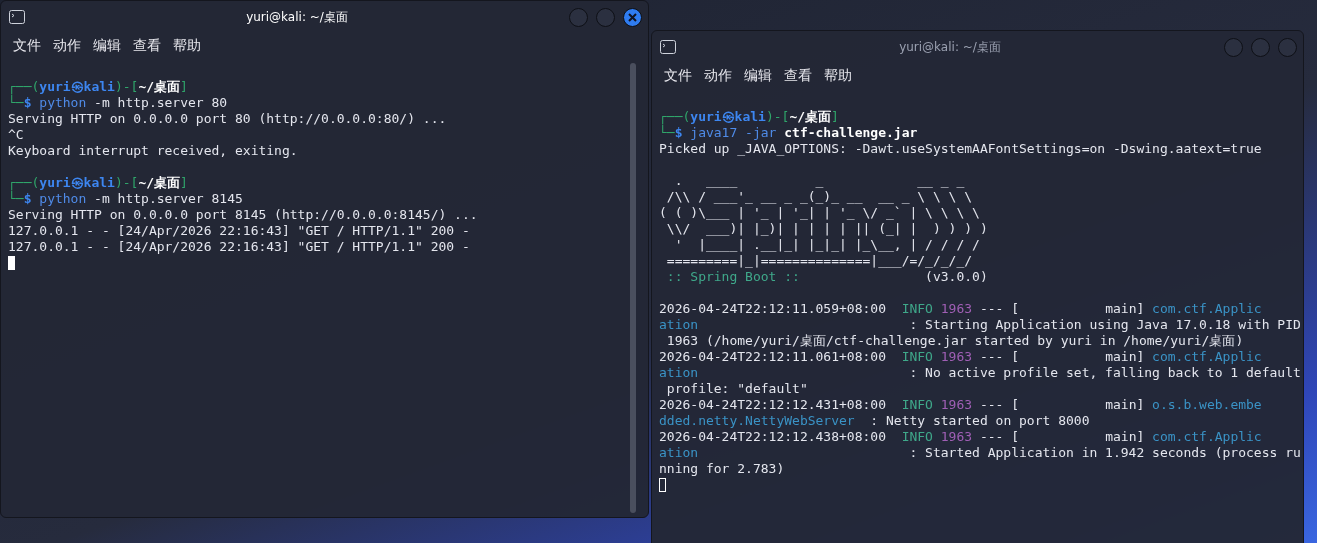 Image resolution: width=1317 pixels, height=543 pixels. Describe the element at coordinates (820, 213) in the screenshot. I see `terminal-line: ( ( )\___ | '_ | '_| | '_ \/ _` | \ \ \ \` at that location.